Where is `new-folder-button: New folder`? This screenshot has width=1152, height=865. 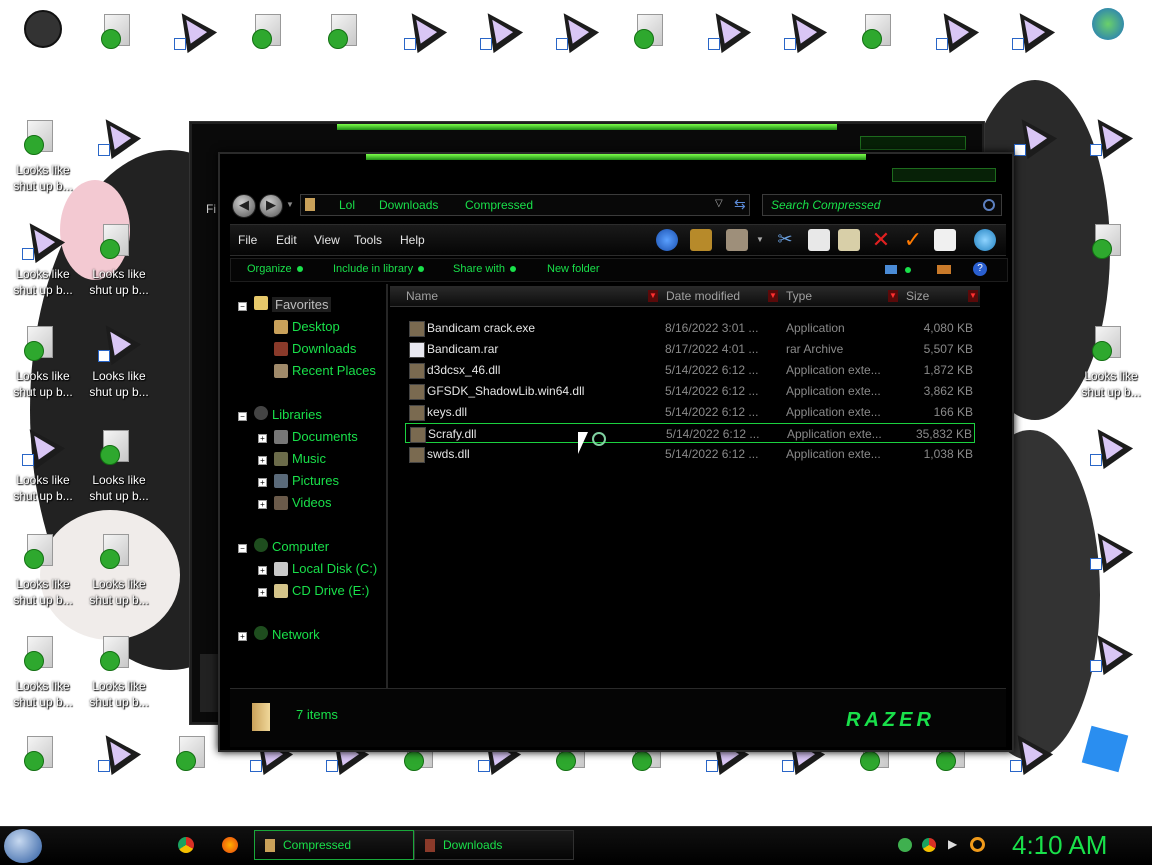 new-folder-button: New folder is located at coordinates (573, 269).